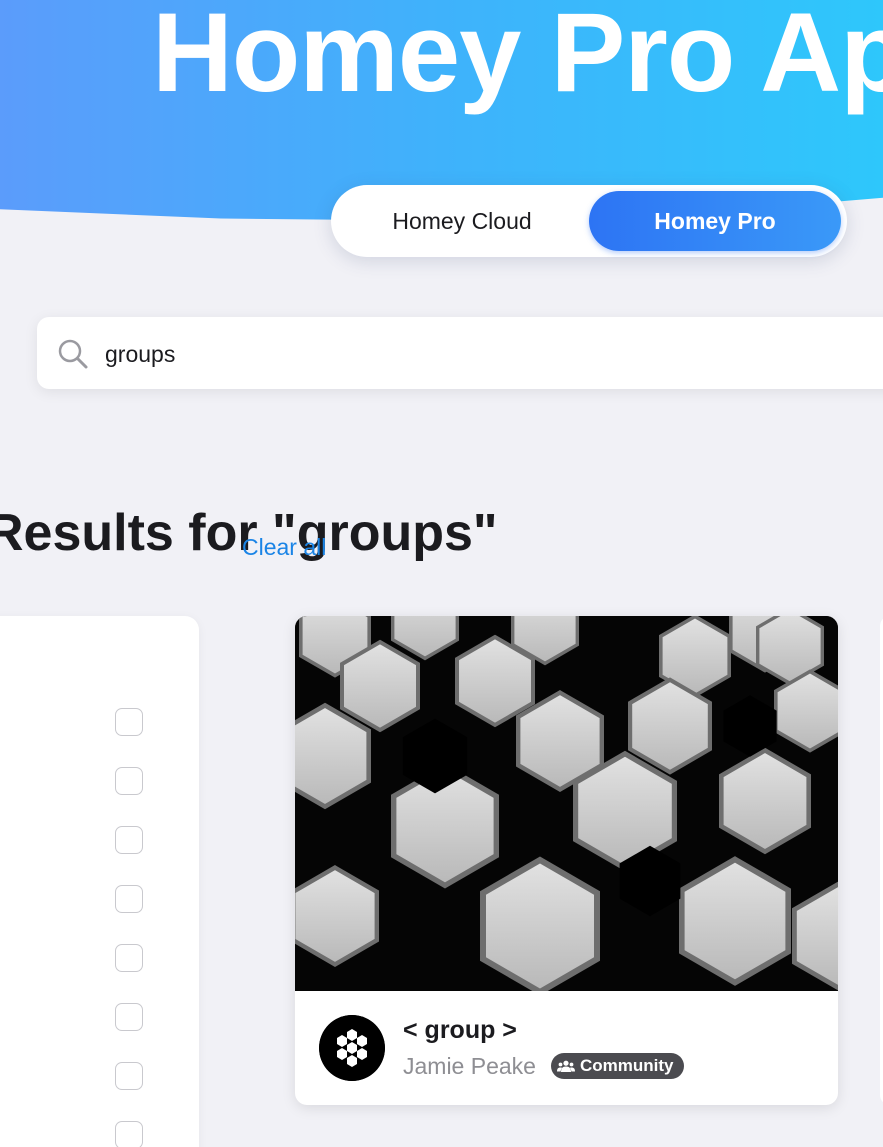  What do you see at coordinates (485, 354) in the screenshot?
I see `search-input` at bounding box center [485, 354].